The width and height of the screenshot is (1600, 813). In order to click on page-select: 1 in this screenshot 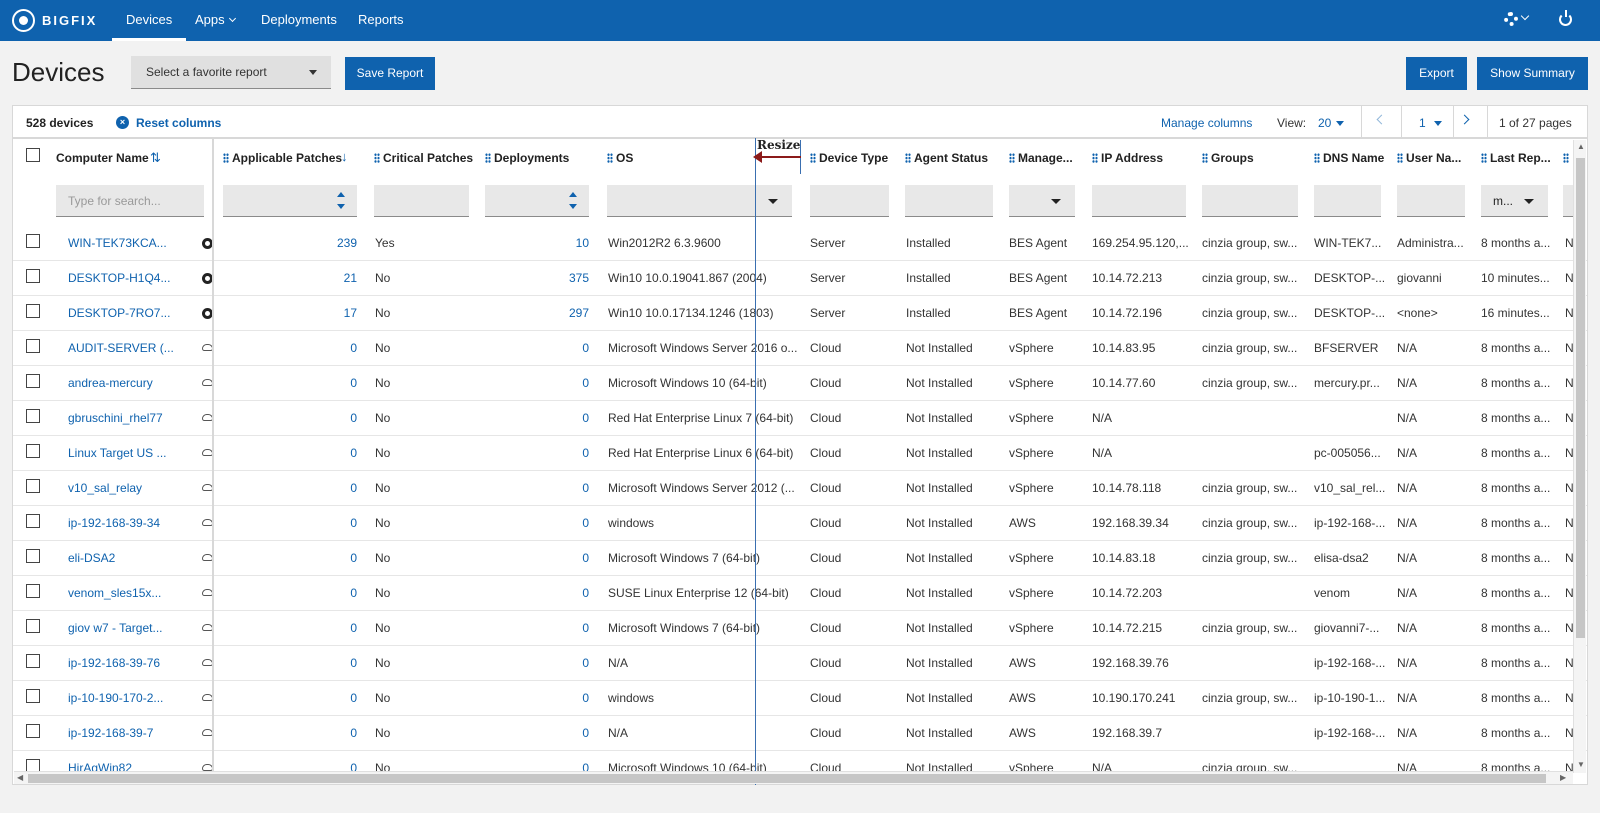, I will do `click(1430, 123)`.